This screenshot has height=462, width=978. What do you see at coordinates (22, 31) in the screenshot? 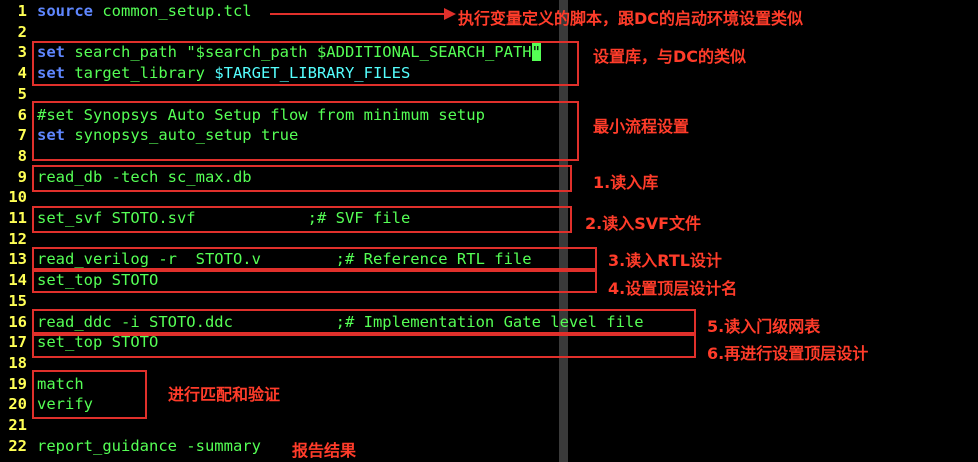
I see `line-number: 2` at bounding box center [22, 31].